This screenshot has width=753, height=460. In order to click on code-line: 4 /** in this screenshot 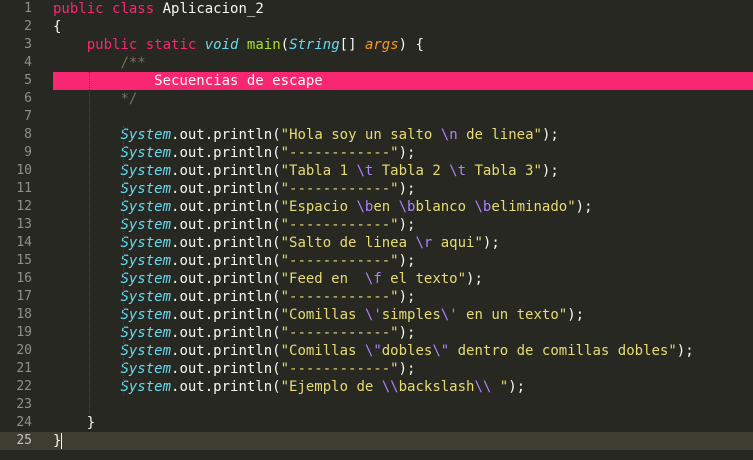, I will do `click(376, 63)`.